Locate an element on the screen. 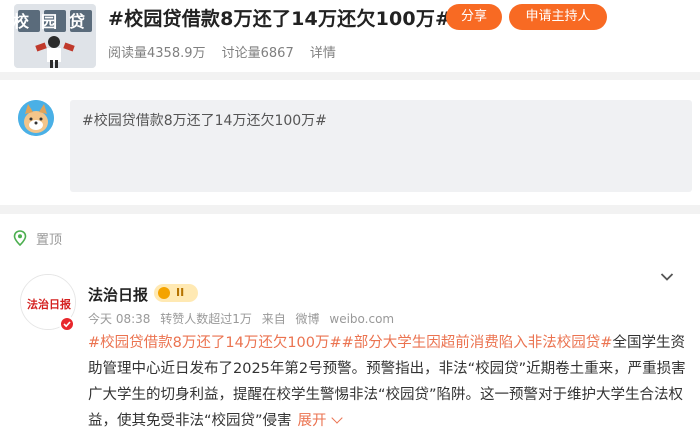  topic-title: #校园贷借款8万还了14万还欠100万# is located at coordinates (280, 19).